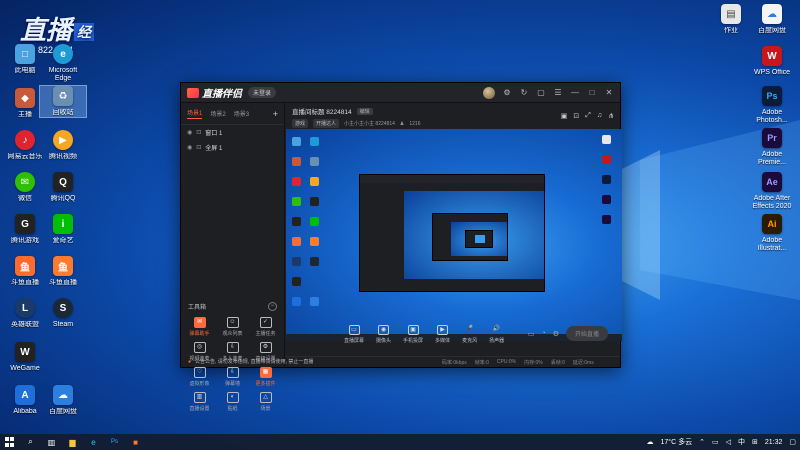 The width and height of the screenshot is (800, 450). Describe the element at coordinates (199, 327) in the screenshot. I see `tool-item: ✉ 弹幕助手` at that location.